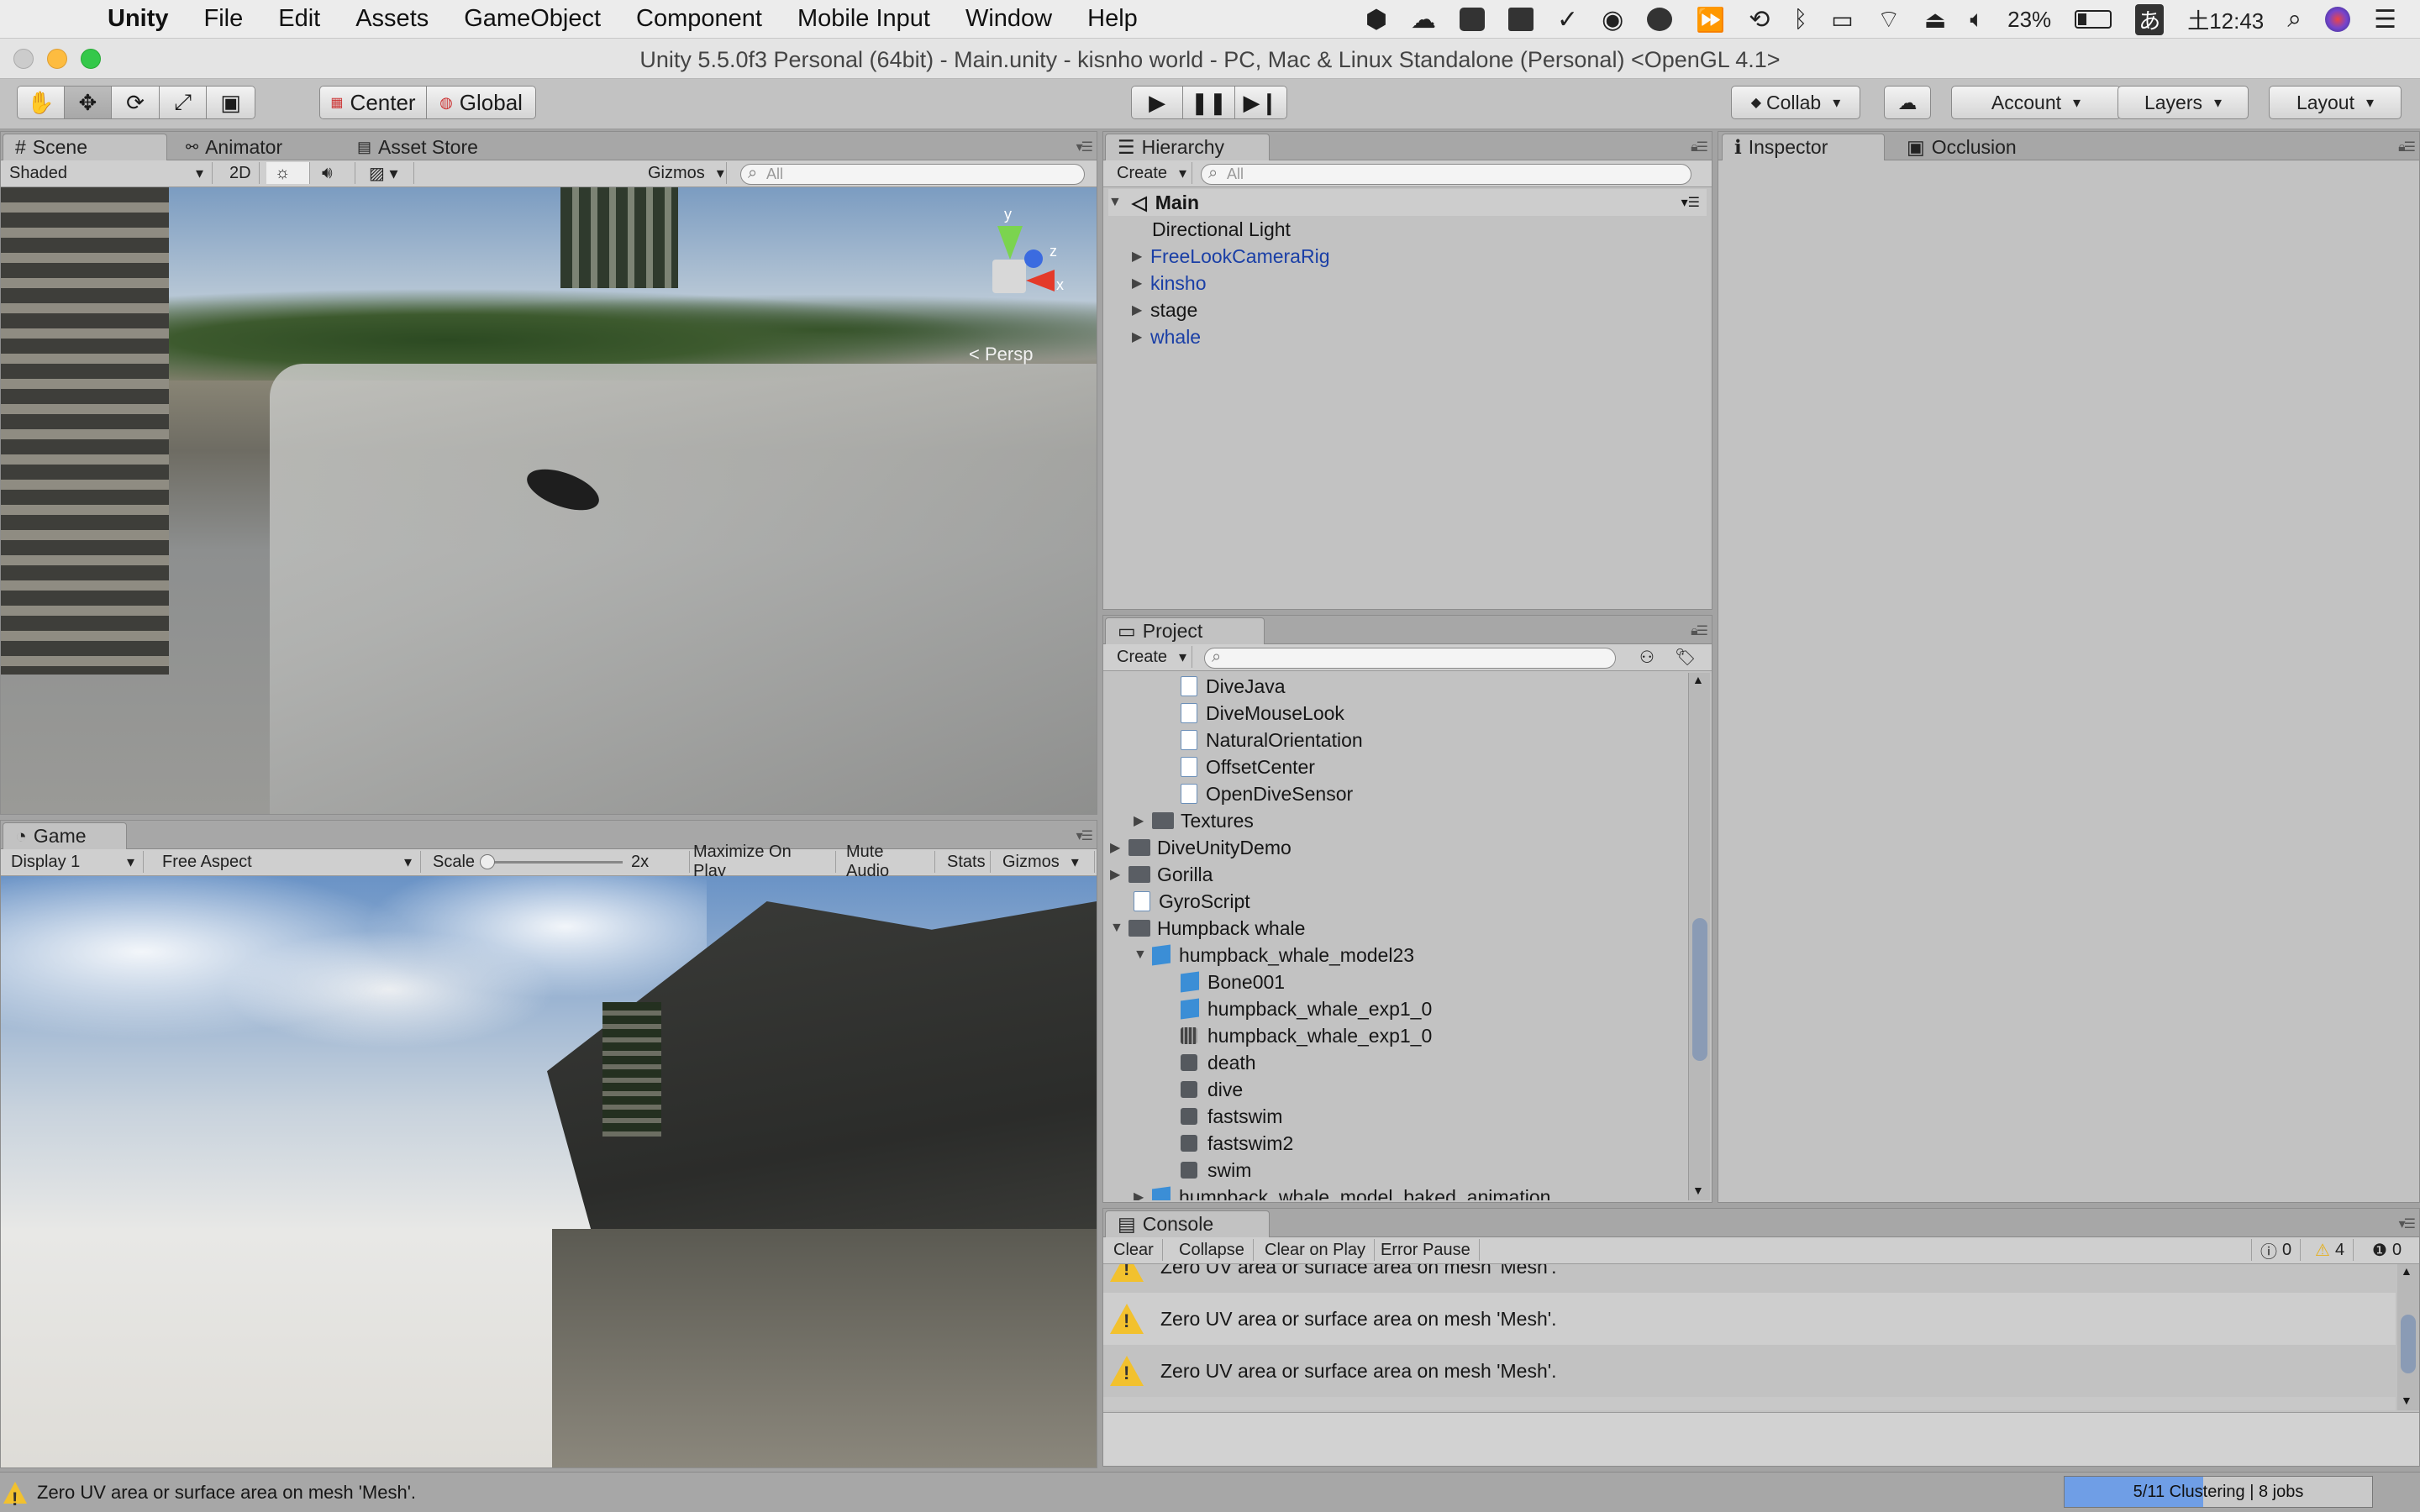 The width and height of the screenshot is (2420, 1512). What do you see at coordinates (2036, 102) in the screenshot?
I see `account-dropdown: Account` at bounding box center [2036, 102].